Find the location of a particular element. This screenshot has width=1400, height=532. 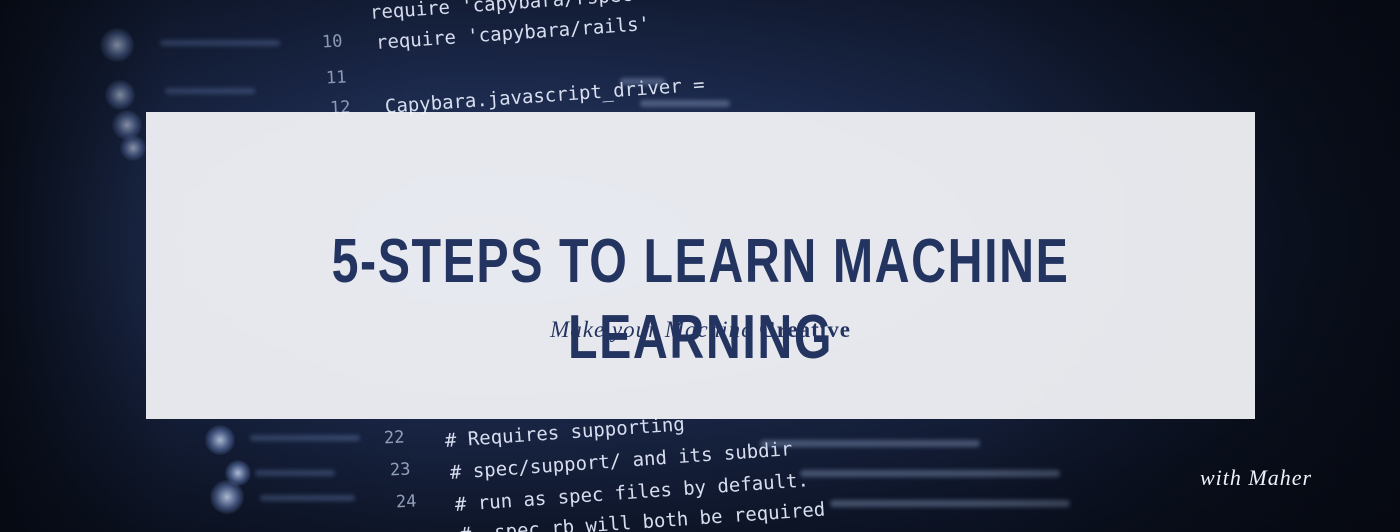

line-number: 10 is located at coordinates (332, 42).